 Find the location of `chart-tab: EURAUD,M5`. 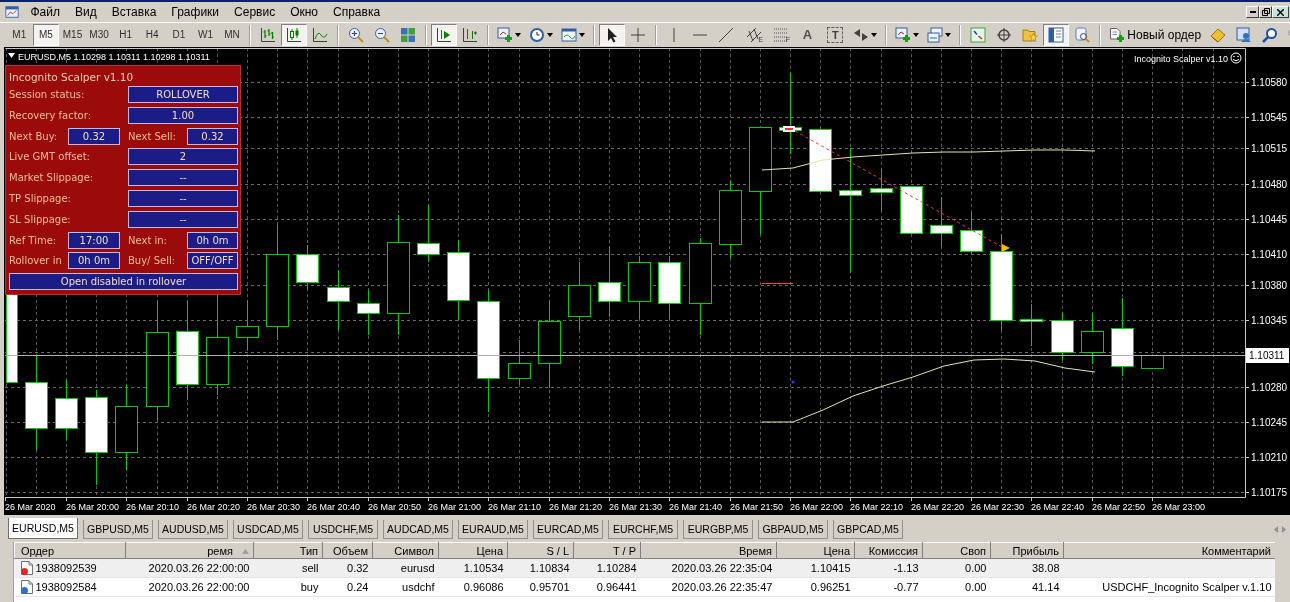

chart-tab: EURAUD,M5 is located at coordinates (493, 529).